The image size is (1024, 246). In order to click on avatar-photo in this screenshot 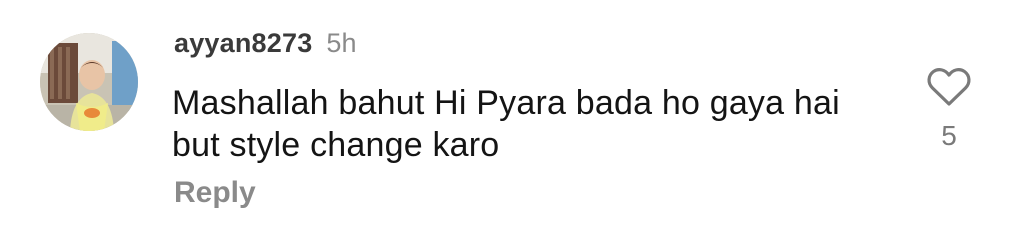, I will do `click(89, 82)`.